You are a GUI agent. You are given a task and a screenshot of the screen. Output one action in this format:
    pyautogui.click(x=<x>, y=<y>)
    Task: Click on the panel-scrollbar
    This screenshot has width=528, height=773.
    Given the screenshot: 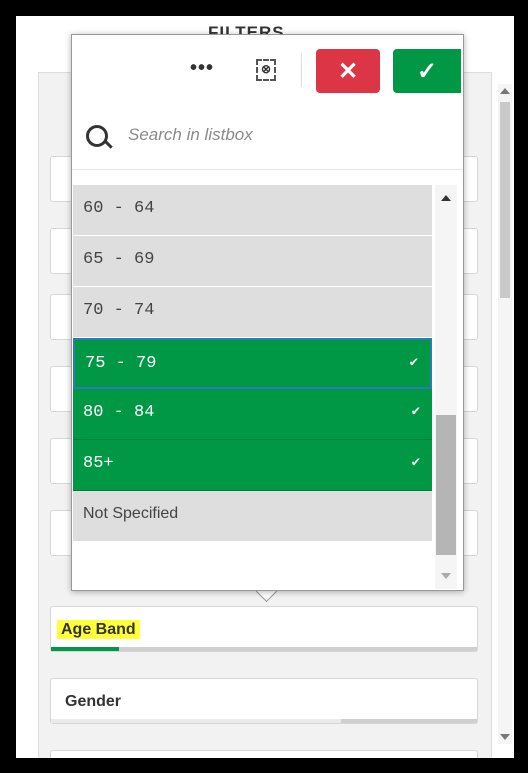 What is the action you would take?
    pyautogui.click(x=505, y=414)
    